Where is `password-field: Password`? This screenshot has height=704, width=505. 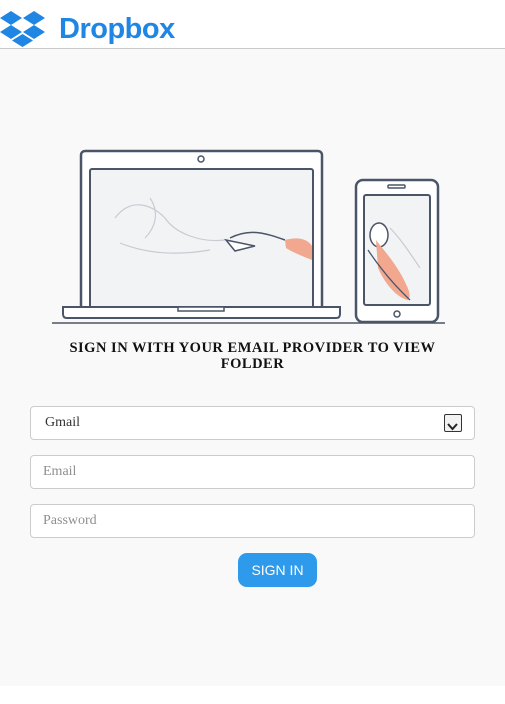 password-field: Password is located at coordinates (252, 521).